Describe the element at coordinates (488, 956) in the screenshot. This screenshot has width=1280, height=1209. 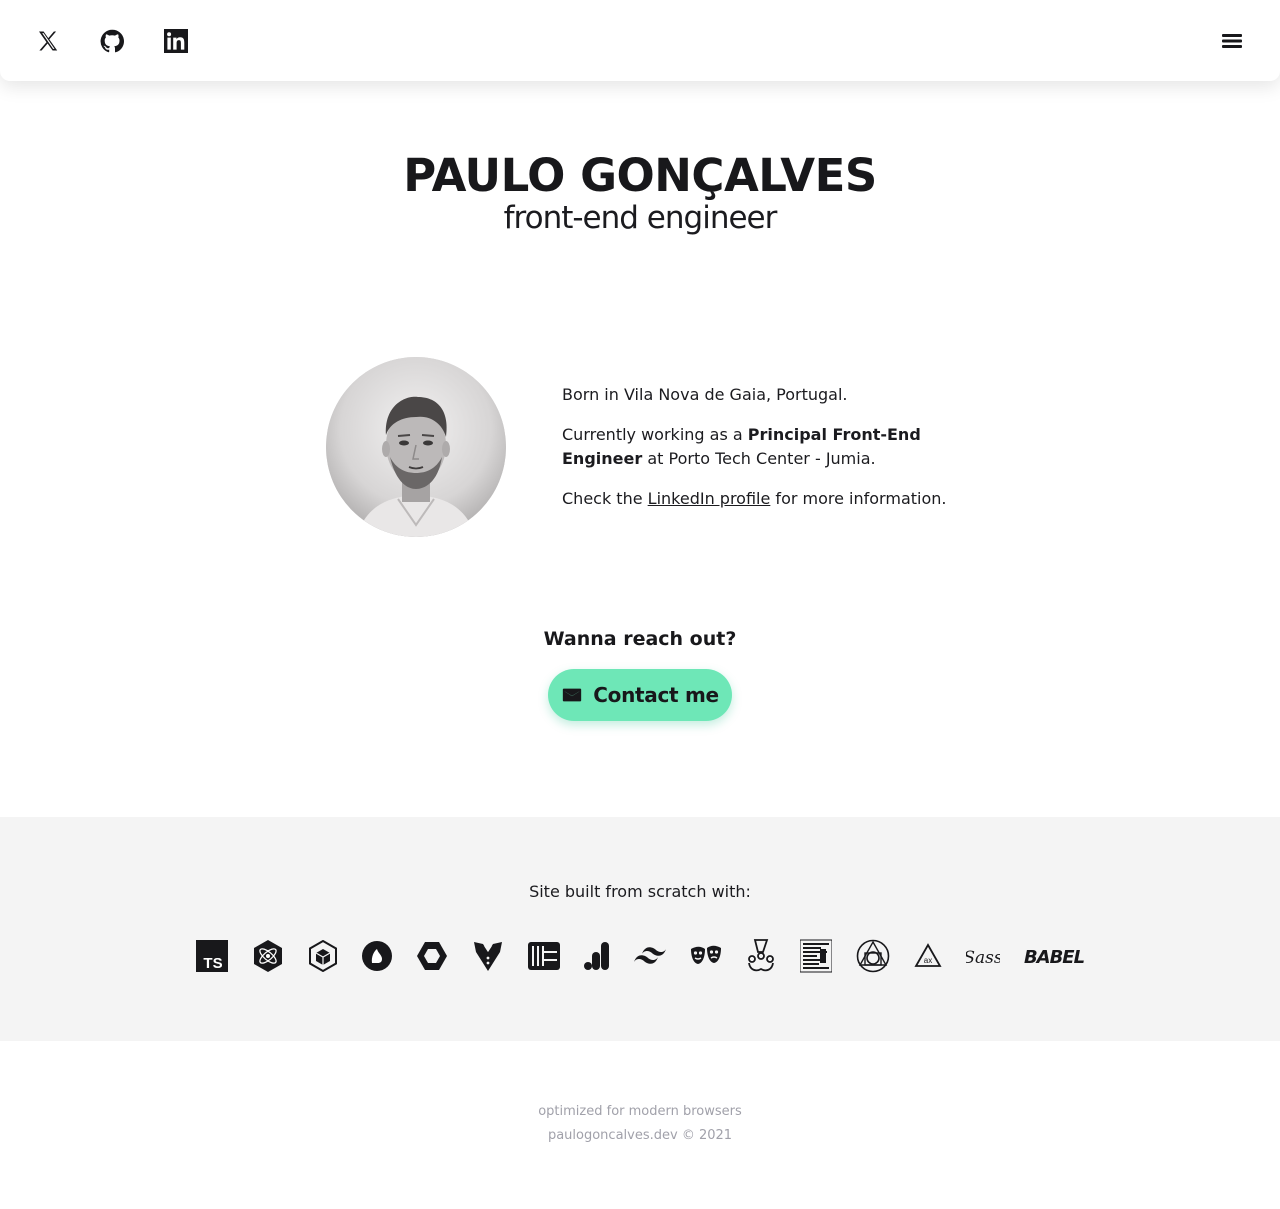
I see `prettier-icon` at that location.